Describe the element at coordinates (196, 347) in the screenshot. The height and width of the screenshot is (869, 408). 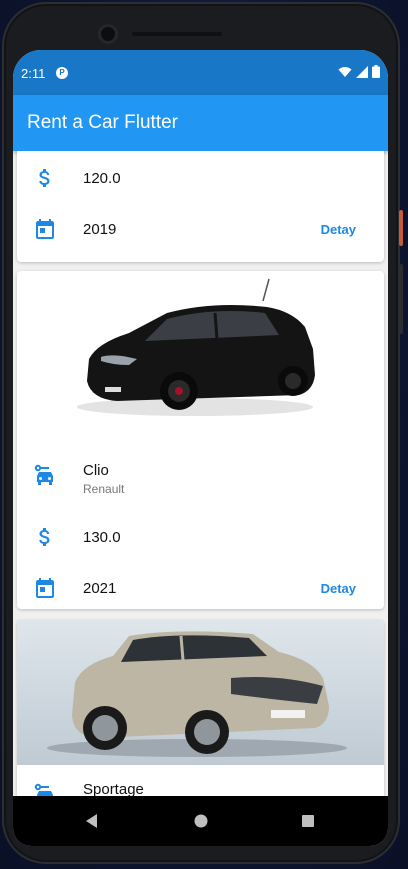
I see `car-image` at that location.